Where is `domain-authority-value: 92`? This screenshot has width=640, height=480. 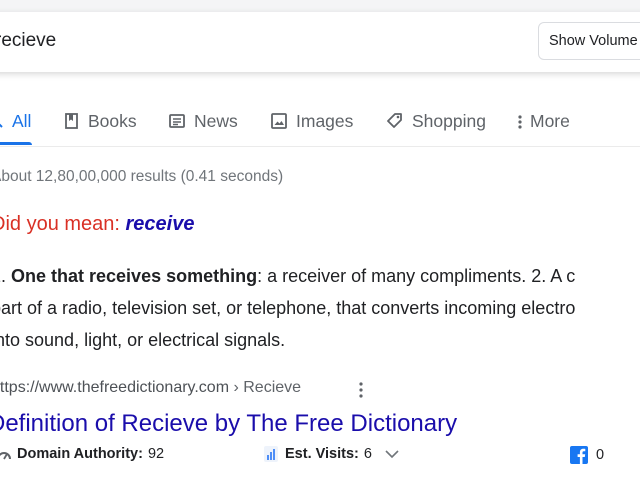
domain-authority-value: 92 is located at coordinates (156, 454).